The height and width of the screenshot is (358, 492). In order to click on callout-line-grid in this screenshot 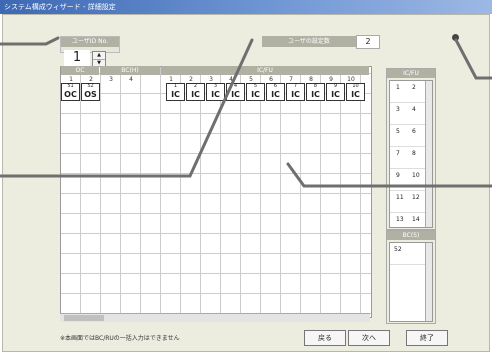, I will do `click(389, 175)`.